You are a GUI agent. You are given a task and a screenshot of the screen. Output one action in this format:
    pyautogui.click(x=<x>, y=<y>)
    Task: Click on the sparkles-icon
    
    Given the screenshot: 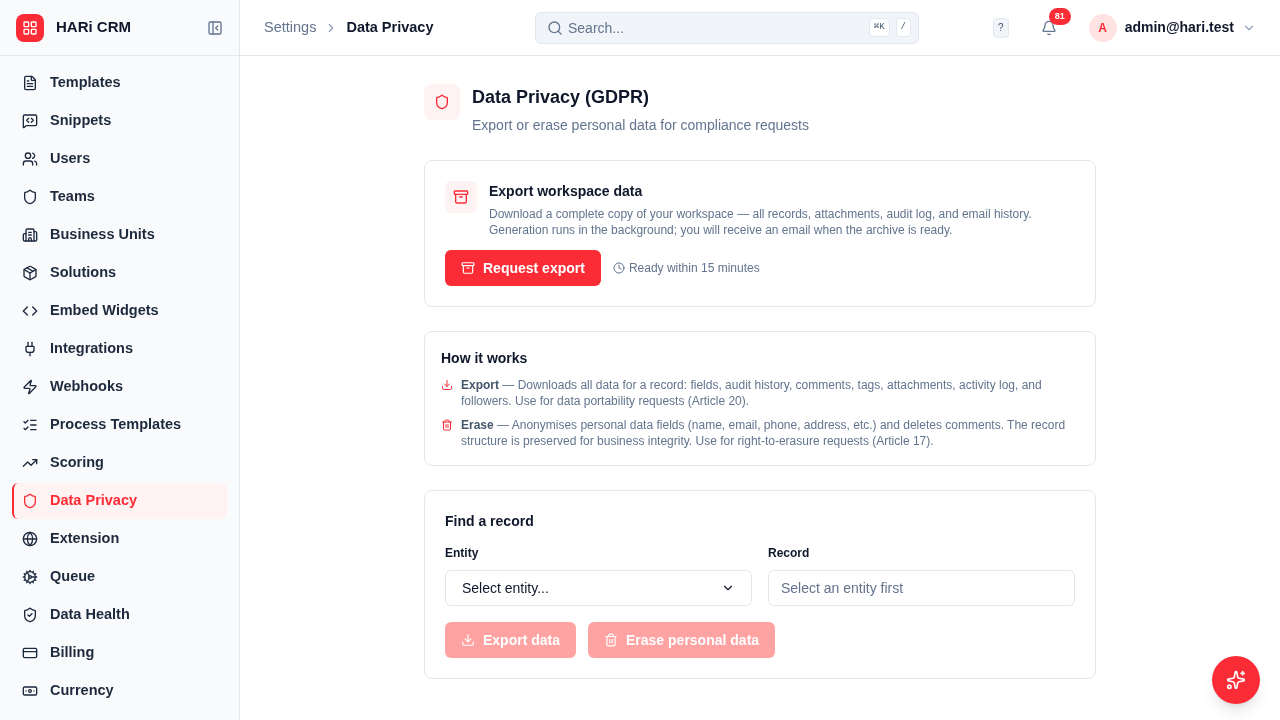 What is the action you would take?
    pyautogui.click(x=1236, y=680)
    